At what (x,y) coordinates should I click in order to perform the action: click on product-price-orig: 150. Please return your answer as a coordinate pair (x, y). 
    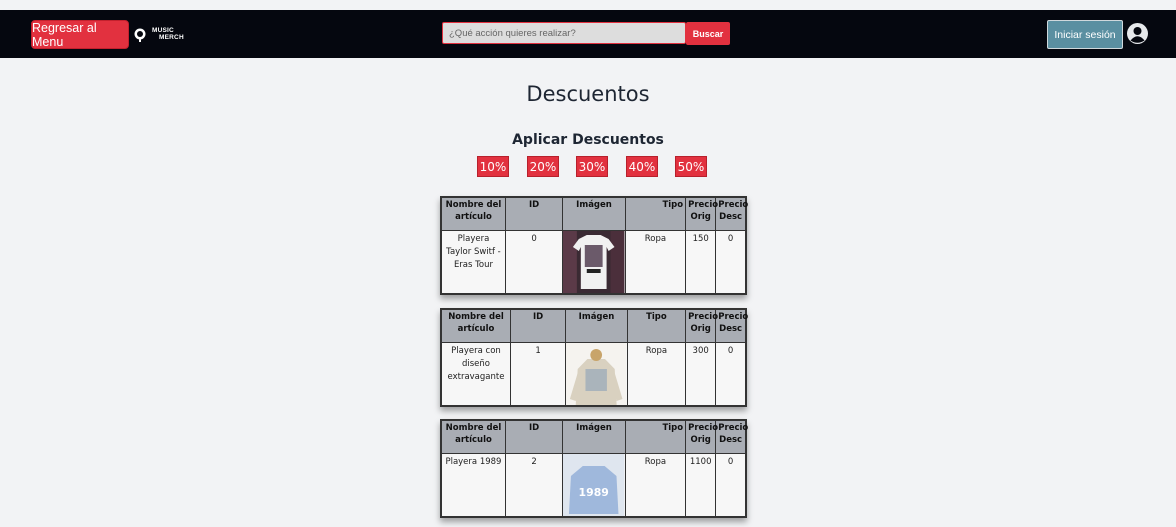
    Looking at the image, I should click on (701, 262).